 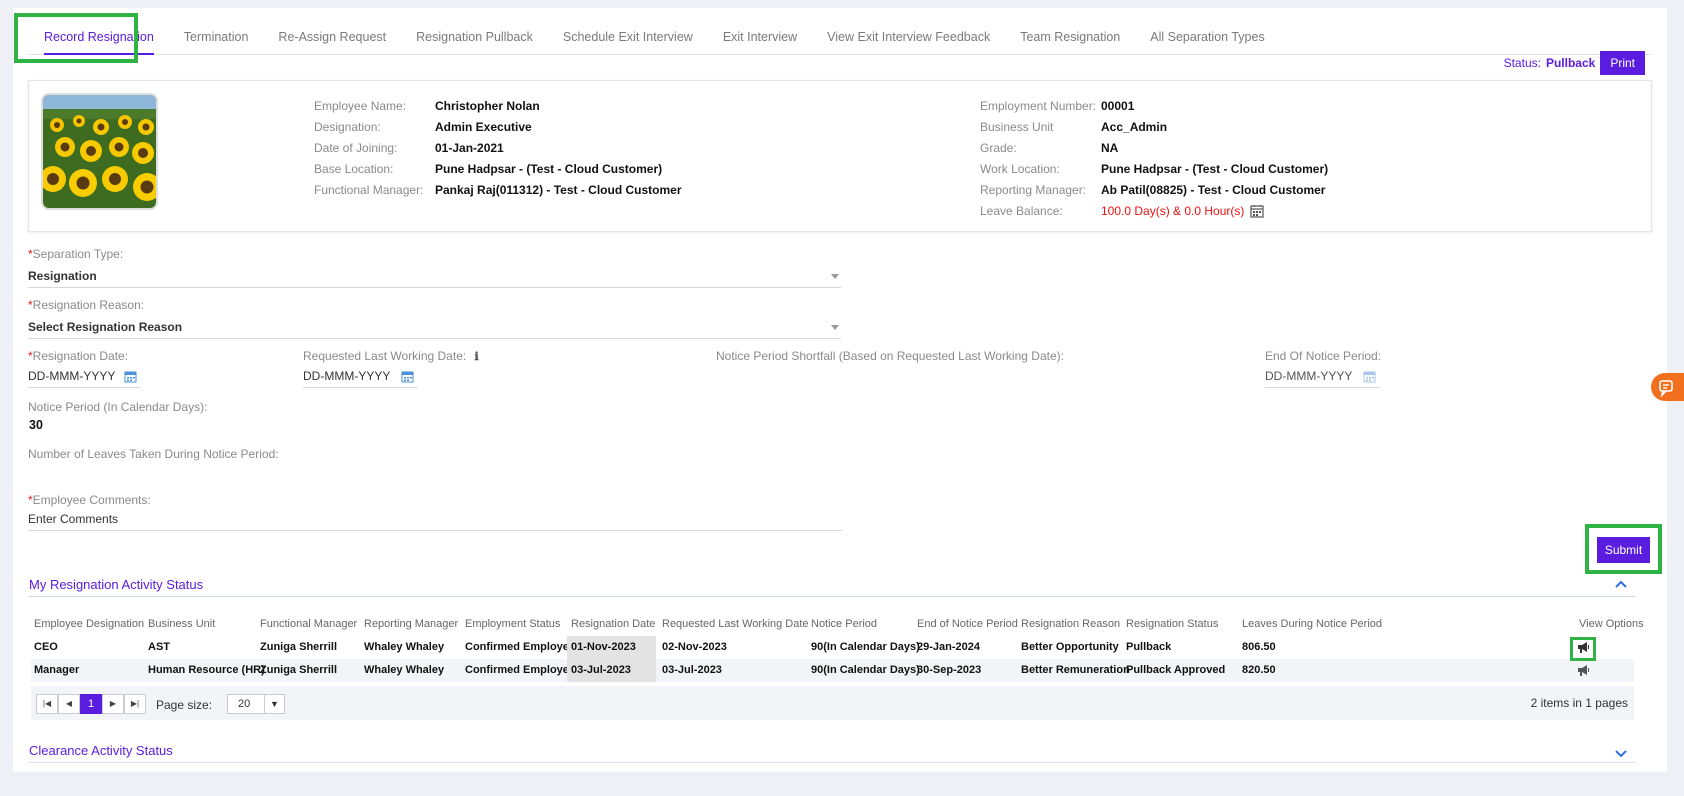 What do you see at coordinates (360, 105) in the screenshot?
I see `info-label: Employee Name:` at bounding box center [360, 105].